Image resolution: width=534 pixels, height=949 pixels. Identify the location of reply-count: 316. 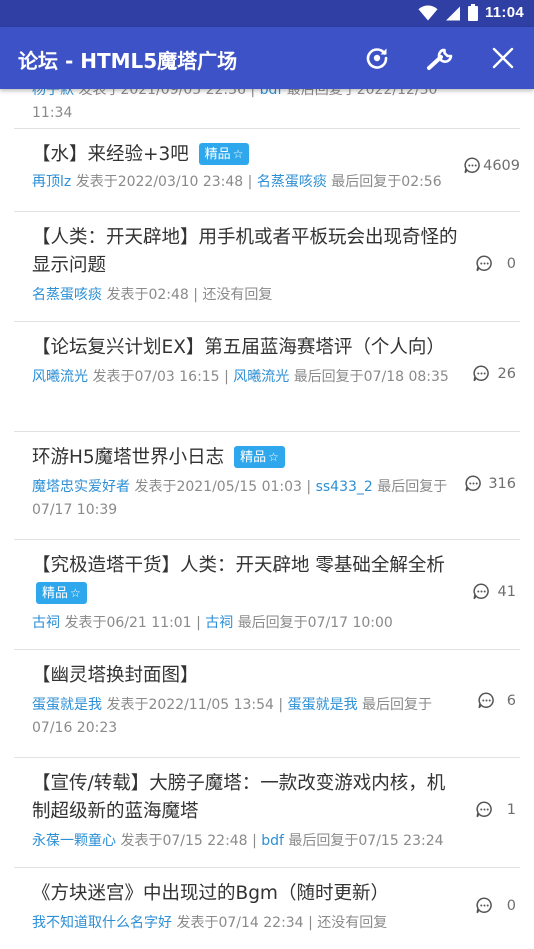
(490, 483).